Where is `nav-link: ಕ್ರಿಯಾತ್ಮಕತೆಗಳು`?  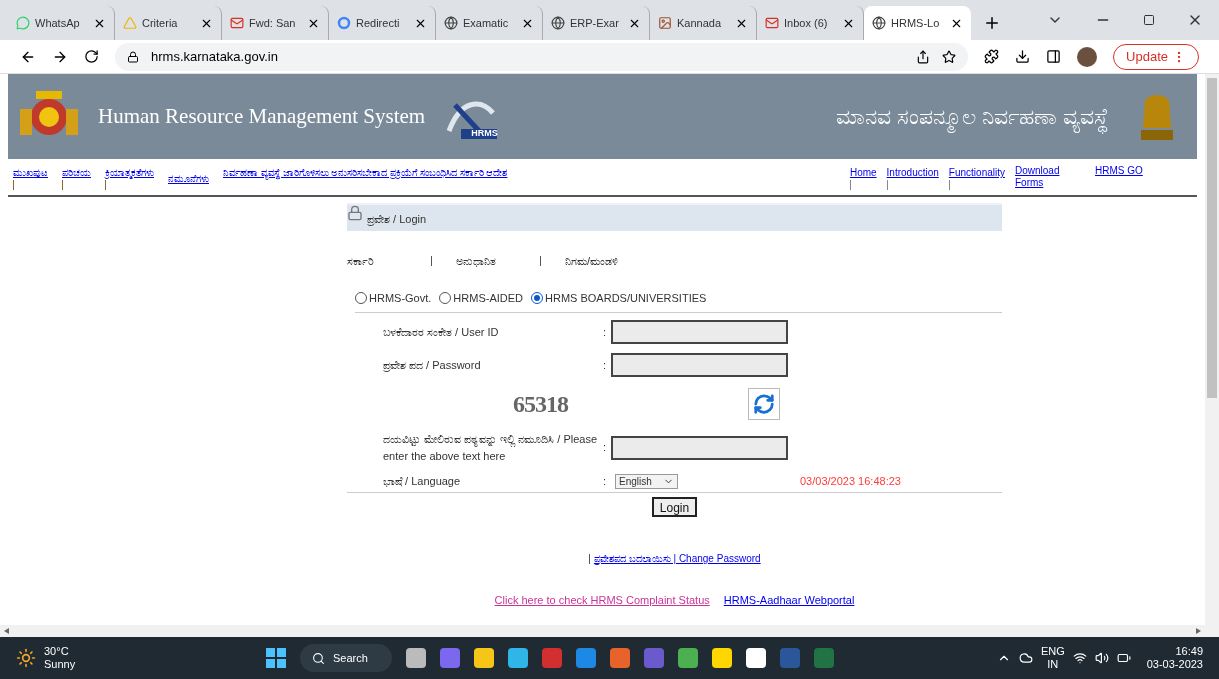 nav-link: ಕ್ರಿಯಾತ್ಮಕತೆಗಳು is located at coordinates (129, 172).